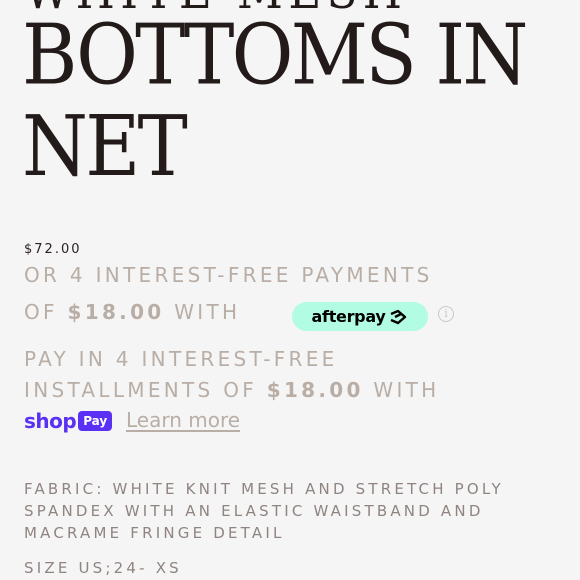 The image size is (580, 580). I want to click on shop-pay-suffix: WITH, so click(406, 390).